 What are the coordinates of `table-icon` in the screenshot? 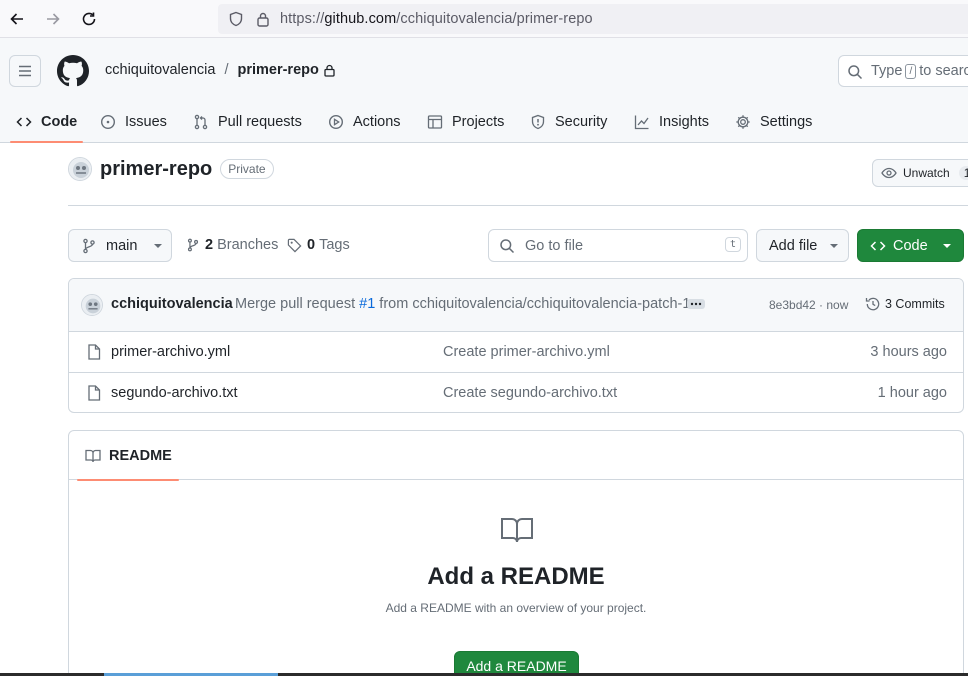 It's located at (435, 121).